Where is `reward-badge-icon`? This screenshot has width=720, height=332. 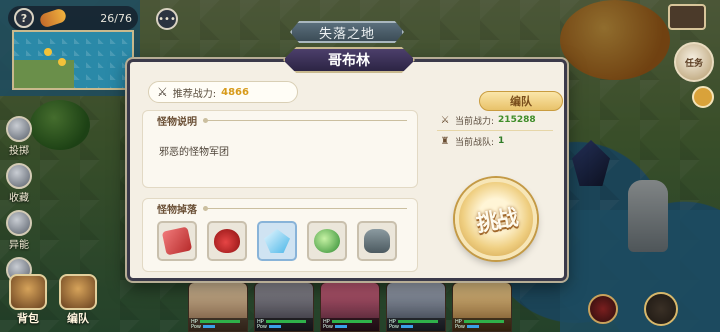 reward-badge-icon is located at coordinates (703, 97).